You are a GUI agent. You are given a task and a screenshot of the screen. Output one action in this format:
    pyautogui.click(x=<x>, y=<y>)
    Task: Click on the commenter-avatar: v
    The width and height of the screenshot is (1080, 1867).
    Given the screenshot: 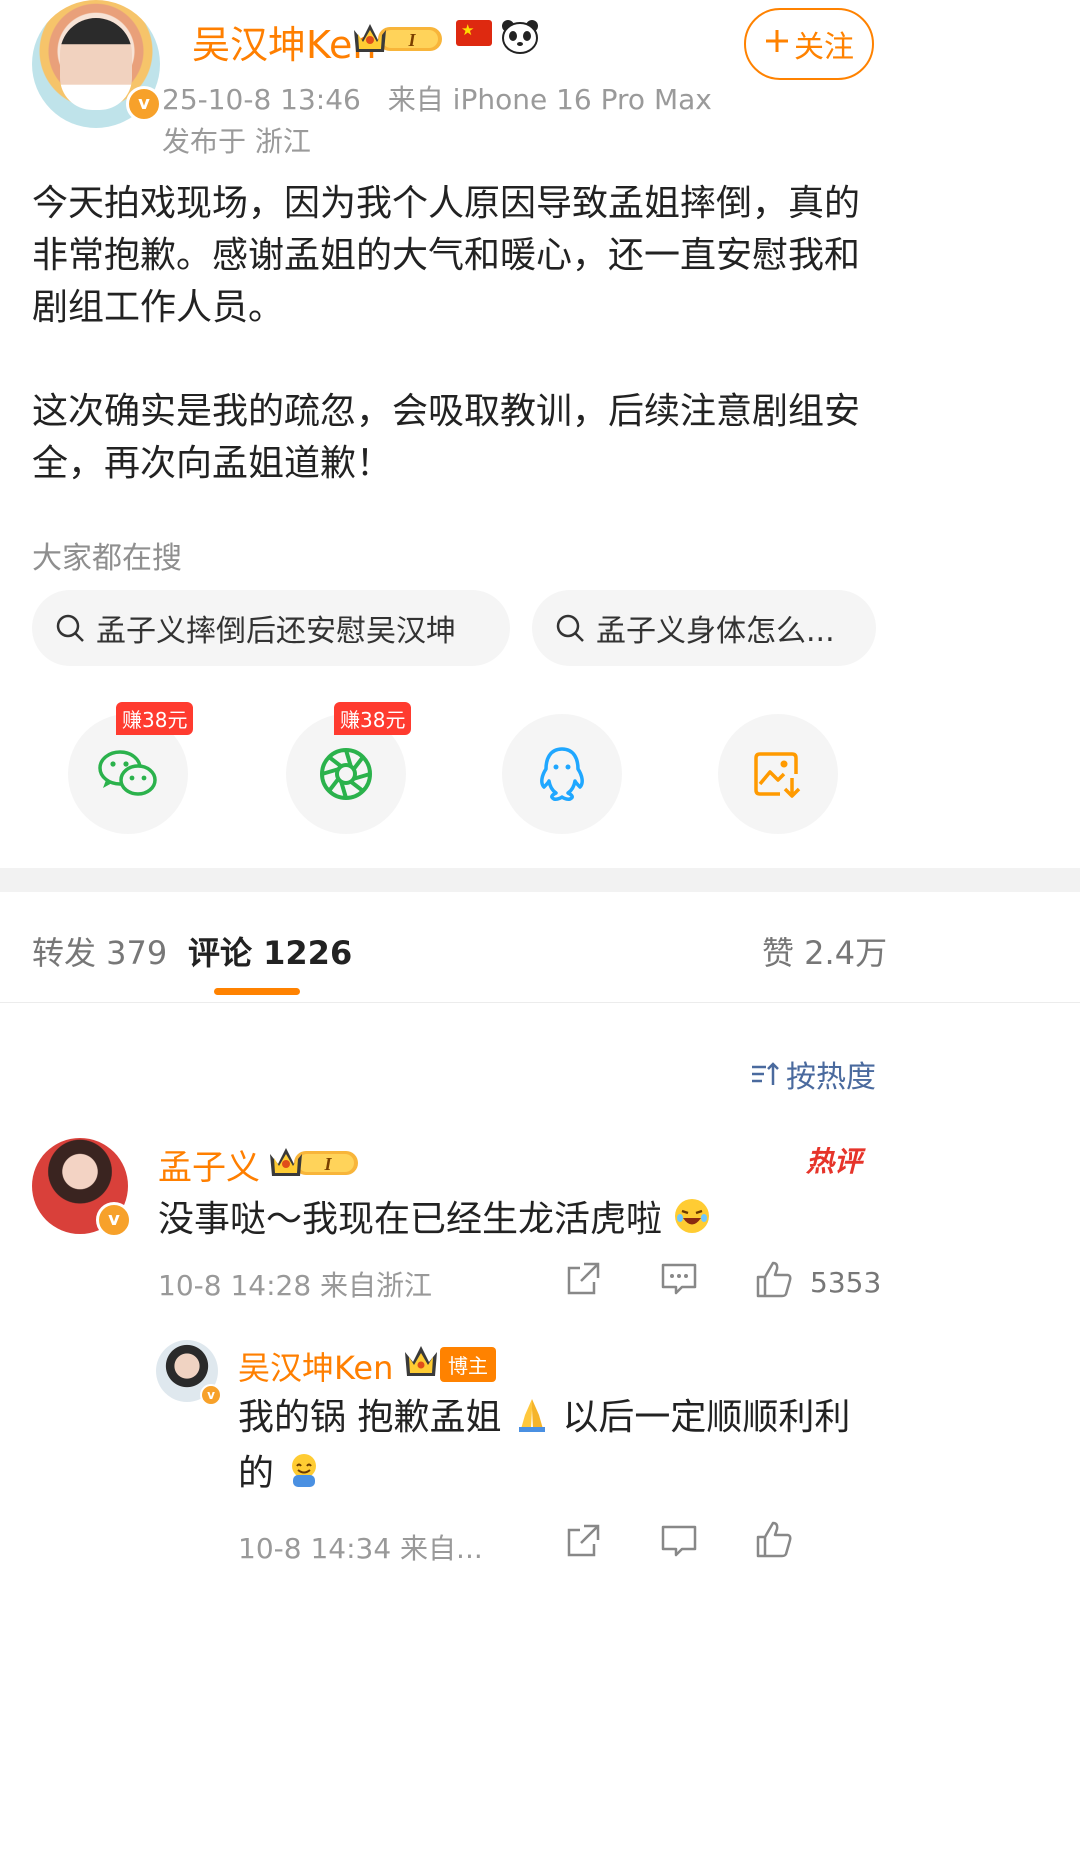 What is the action you would take?
    pyautogui.click(x=82, y=1188)
    